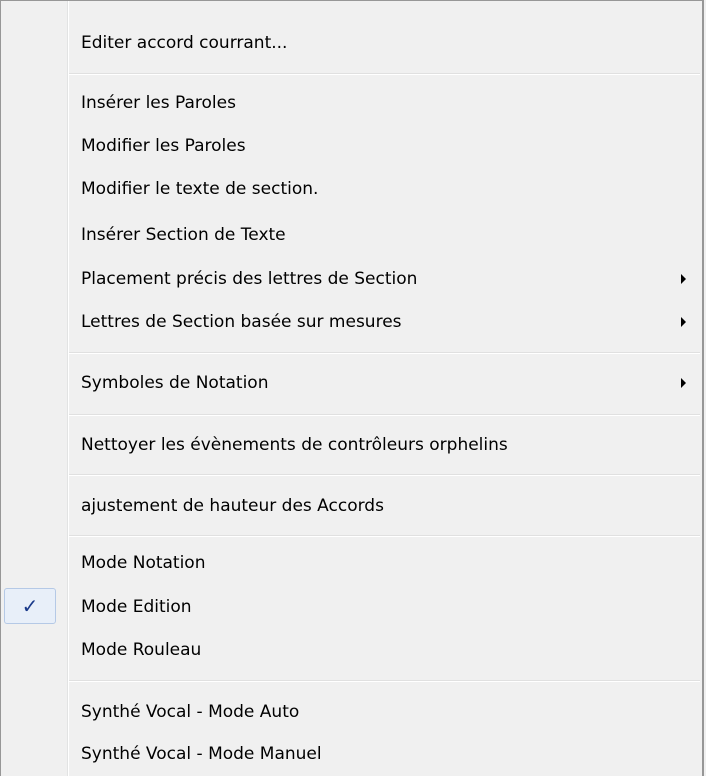  Describe the element at coordinates (351, 146) in the screenshot. I see `menu-item-edit-lyrics: Modifier les Paroles` at that location.